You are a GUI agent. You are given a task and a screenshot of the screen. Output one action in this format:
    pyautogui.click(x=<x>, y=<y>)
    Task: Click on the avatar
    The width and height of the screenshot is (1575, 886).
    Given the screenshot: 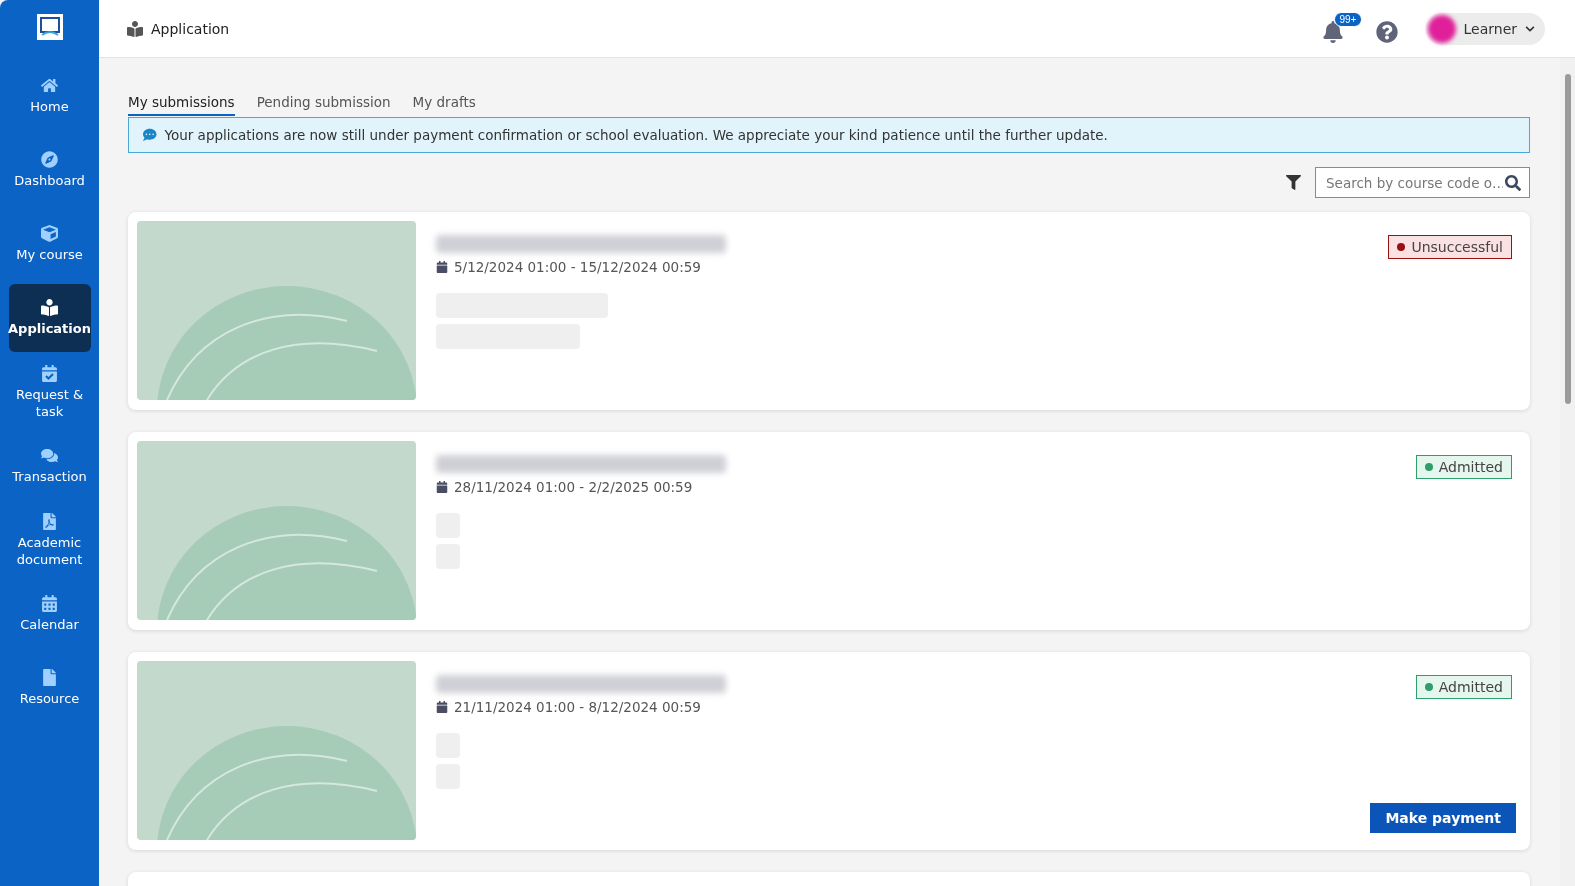 What is the action you would take?
    pyautogui.click(x=1441, y=28)
    